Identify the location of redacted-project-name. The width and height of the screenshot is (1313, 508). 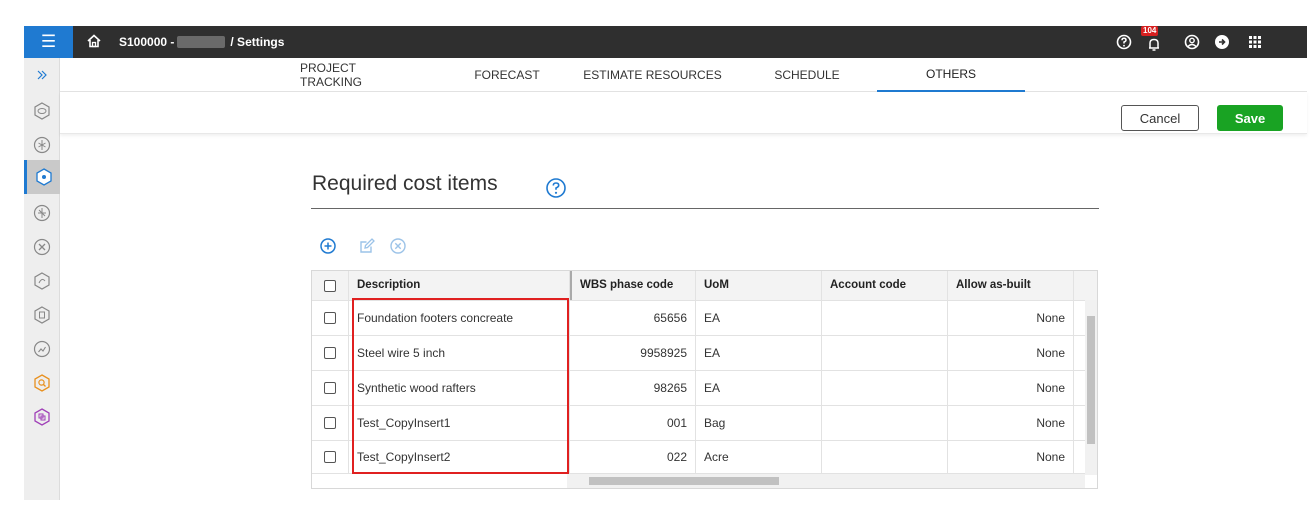
(201, 42).